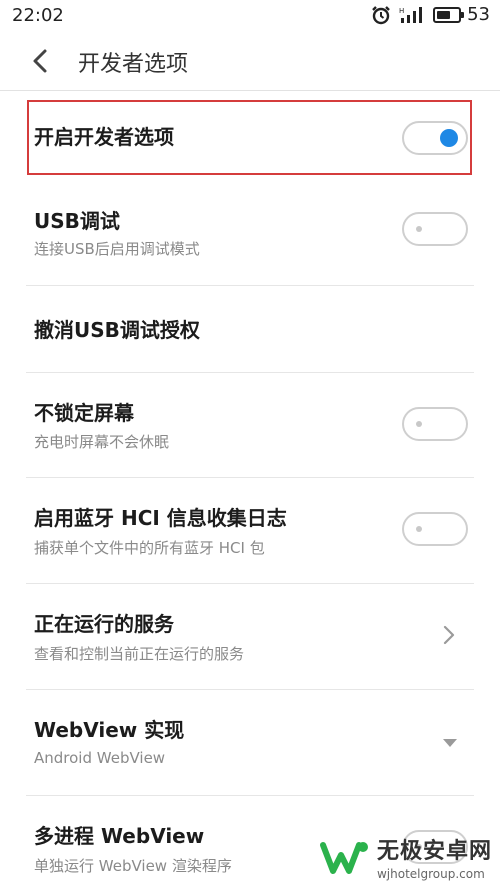  Describe the element at coordinates (133, 866) in the screenshot. I see `setting-subtitle: 单独运行 WebView 渲染程序` at that location.